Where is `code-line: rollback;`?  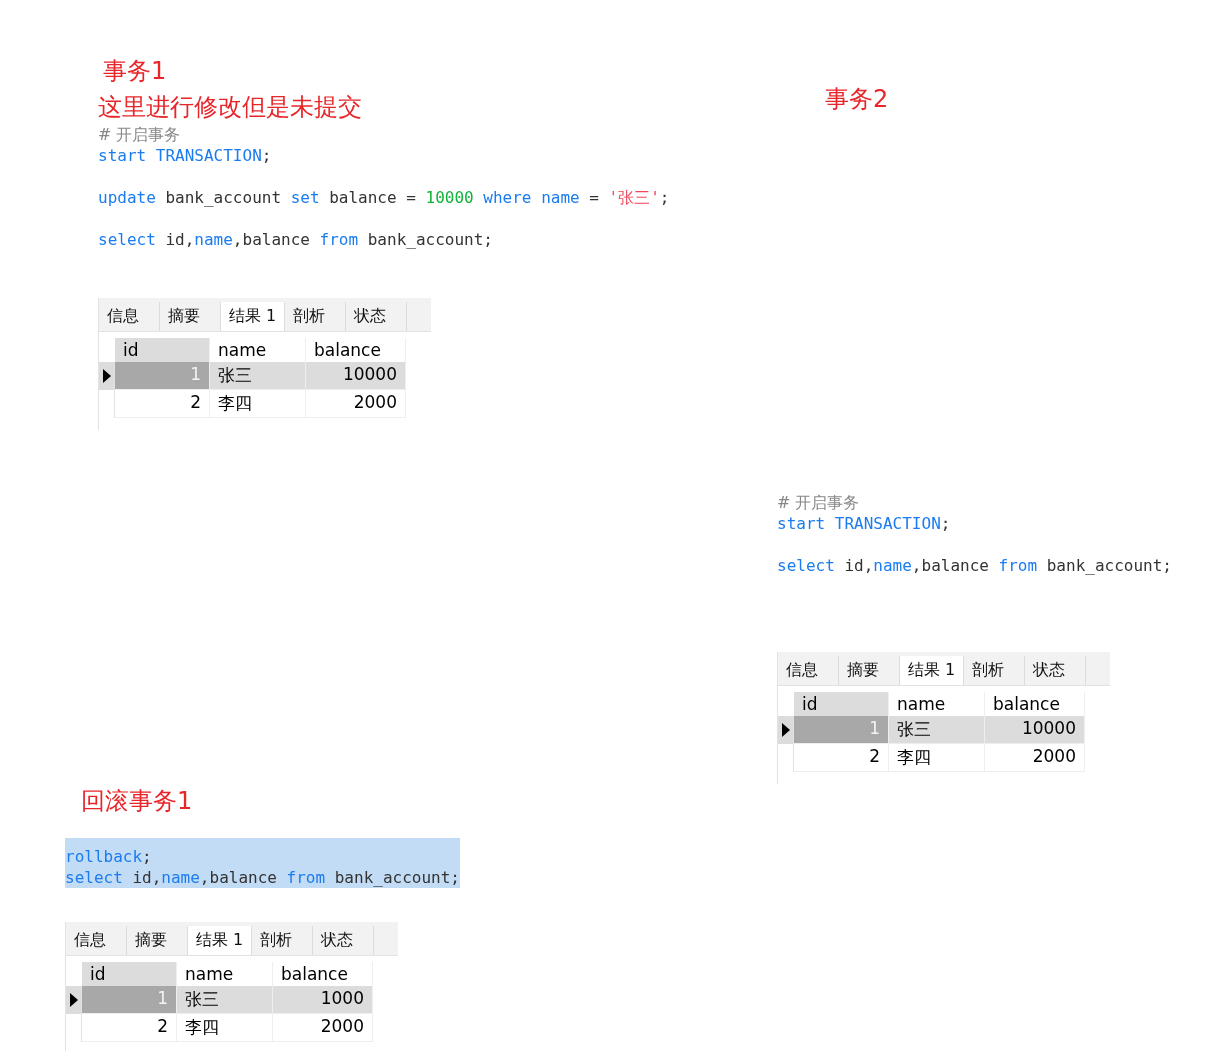 code-line: rollback; is located at coordinates (109, 856).